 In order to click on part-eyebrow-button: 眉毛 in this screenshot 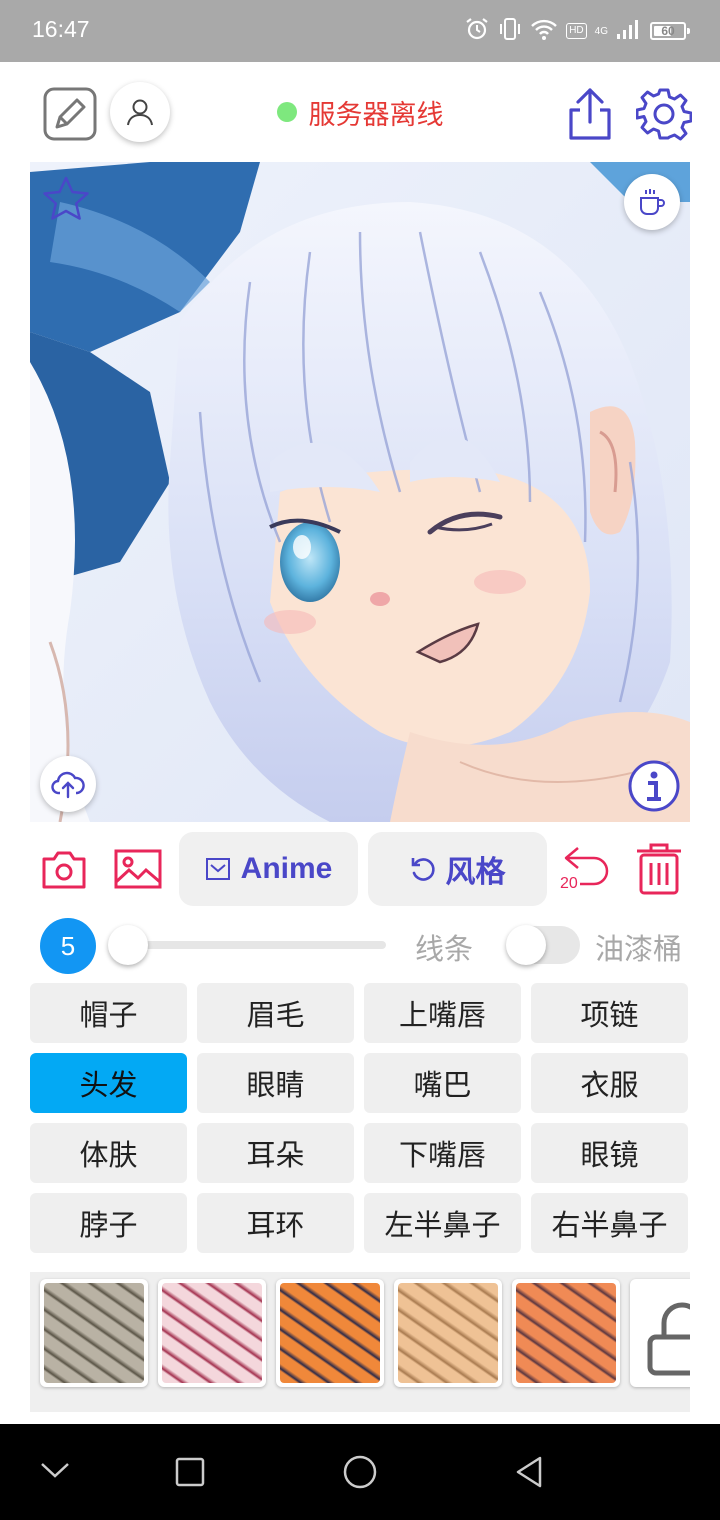, I will do `click(275, 1013)`.